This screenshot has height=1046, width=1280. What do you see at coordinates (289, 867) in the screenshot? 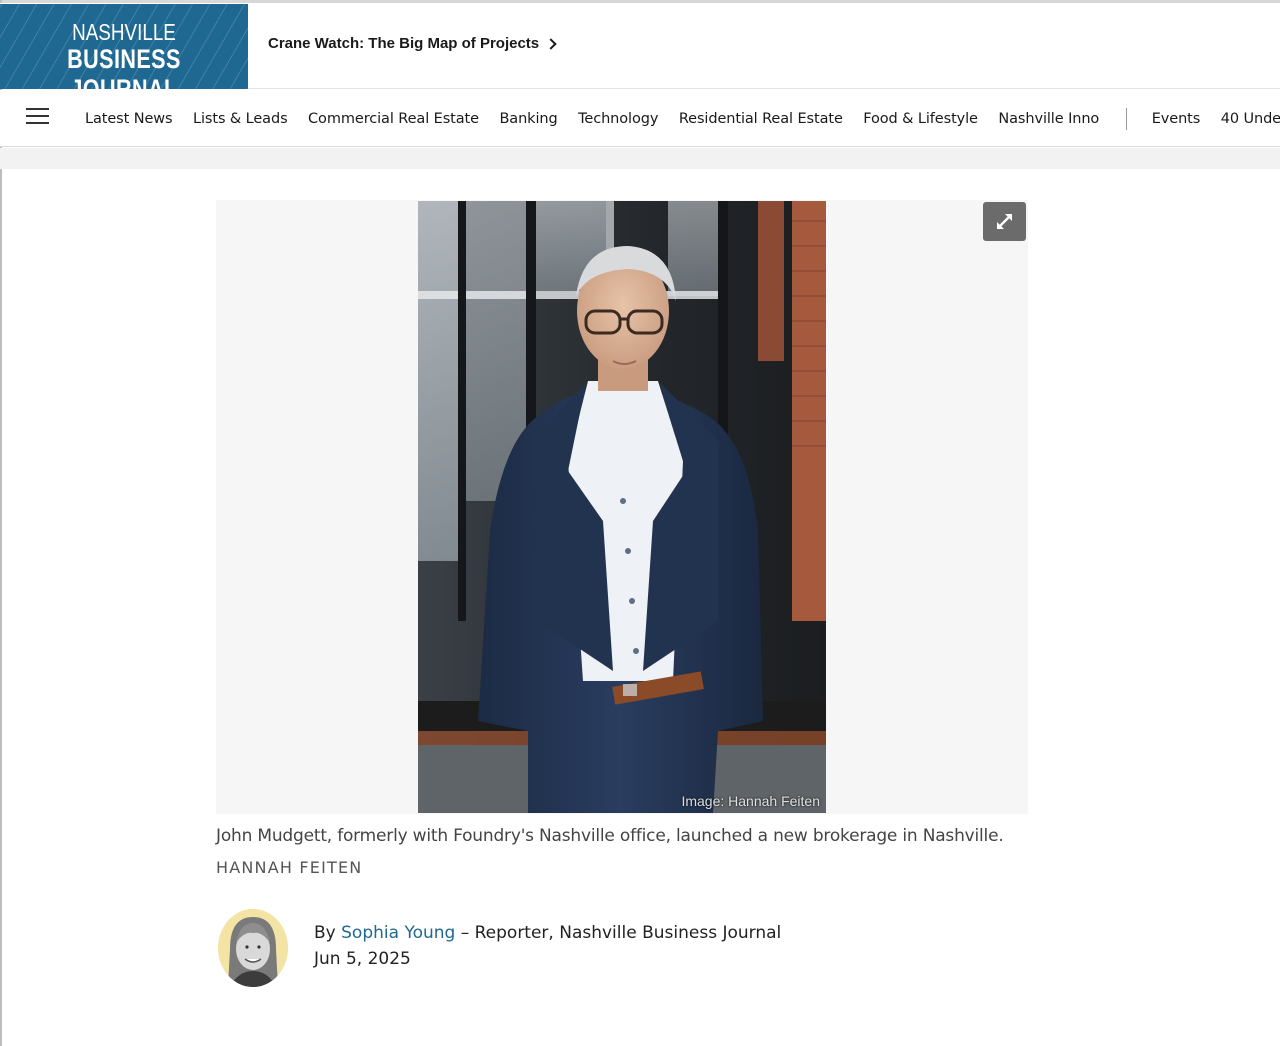
I see `image-caption-credit: HANNAH FEITEN` at bounding box center [289, 867].